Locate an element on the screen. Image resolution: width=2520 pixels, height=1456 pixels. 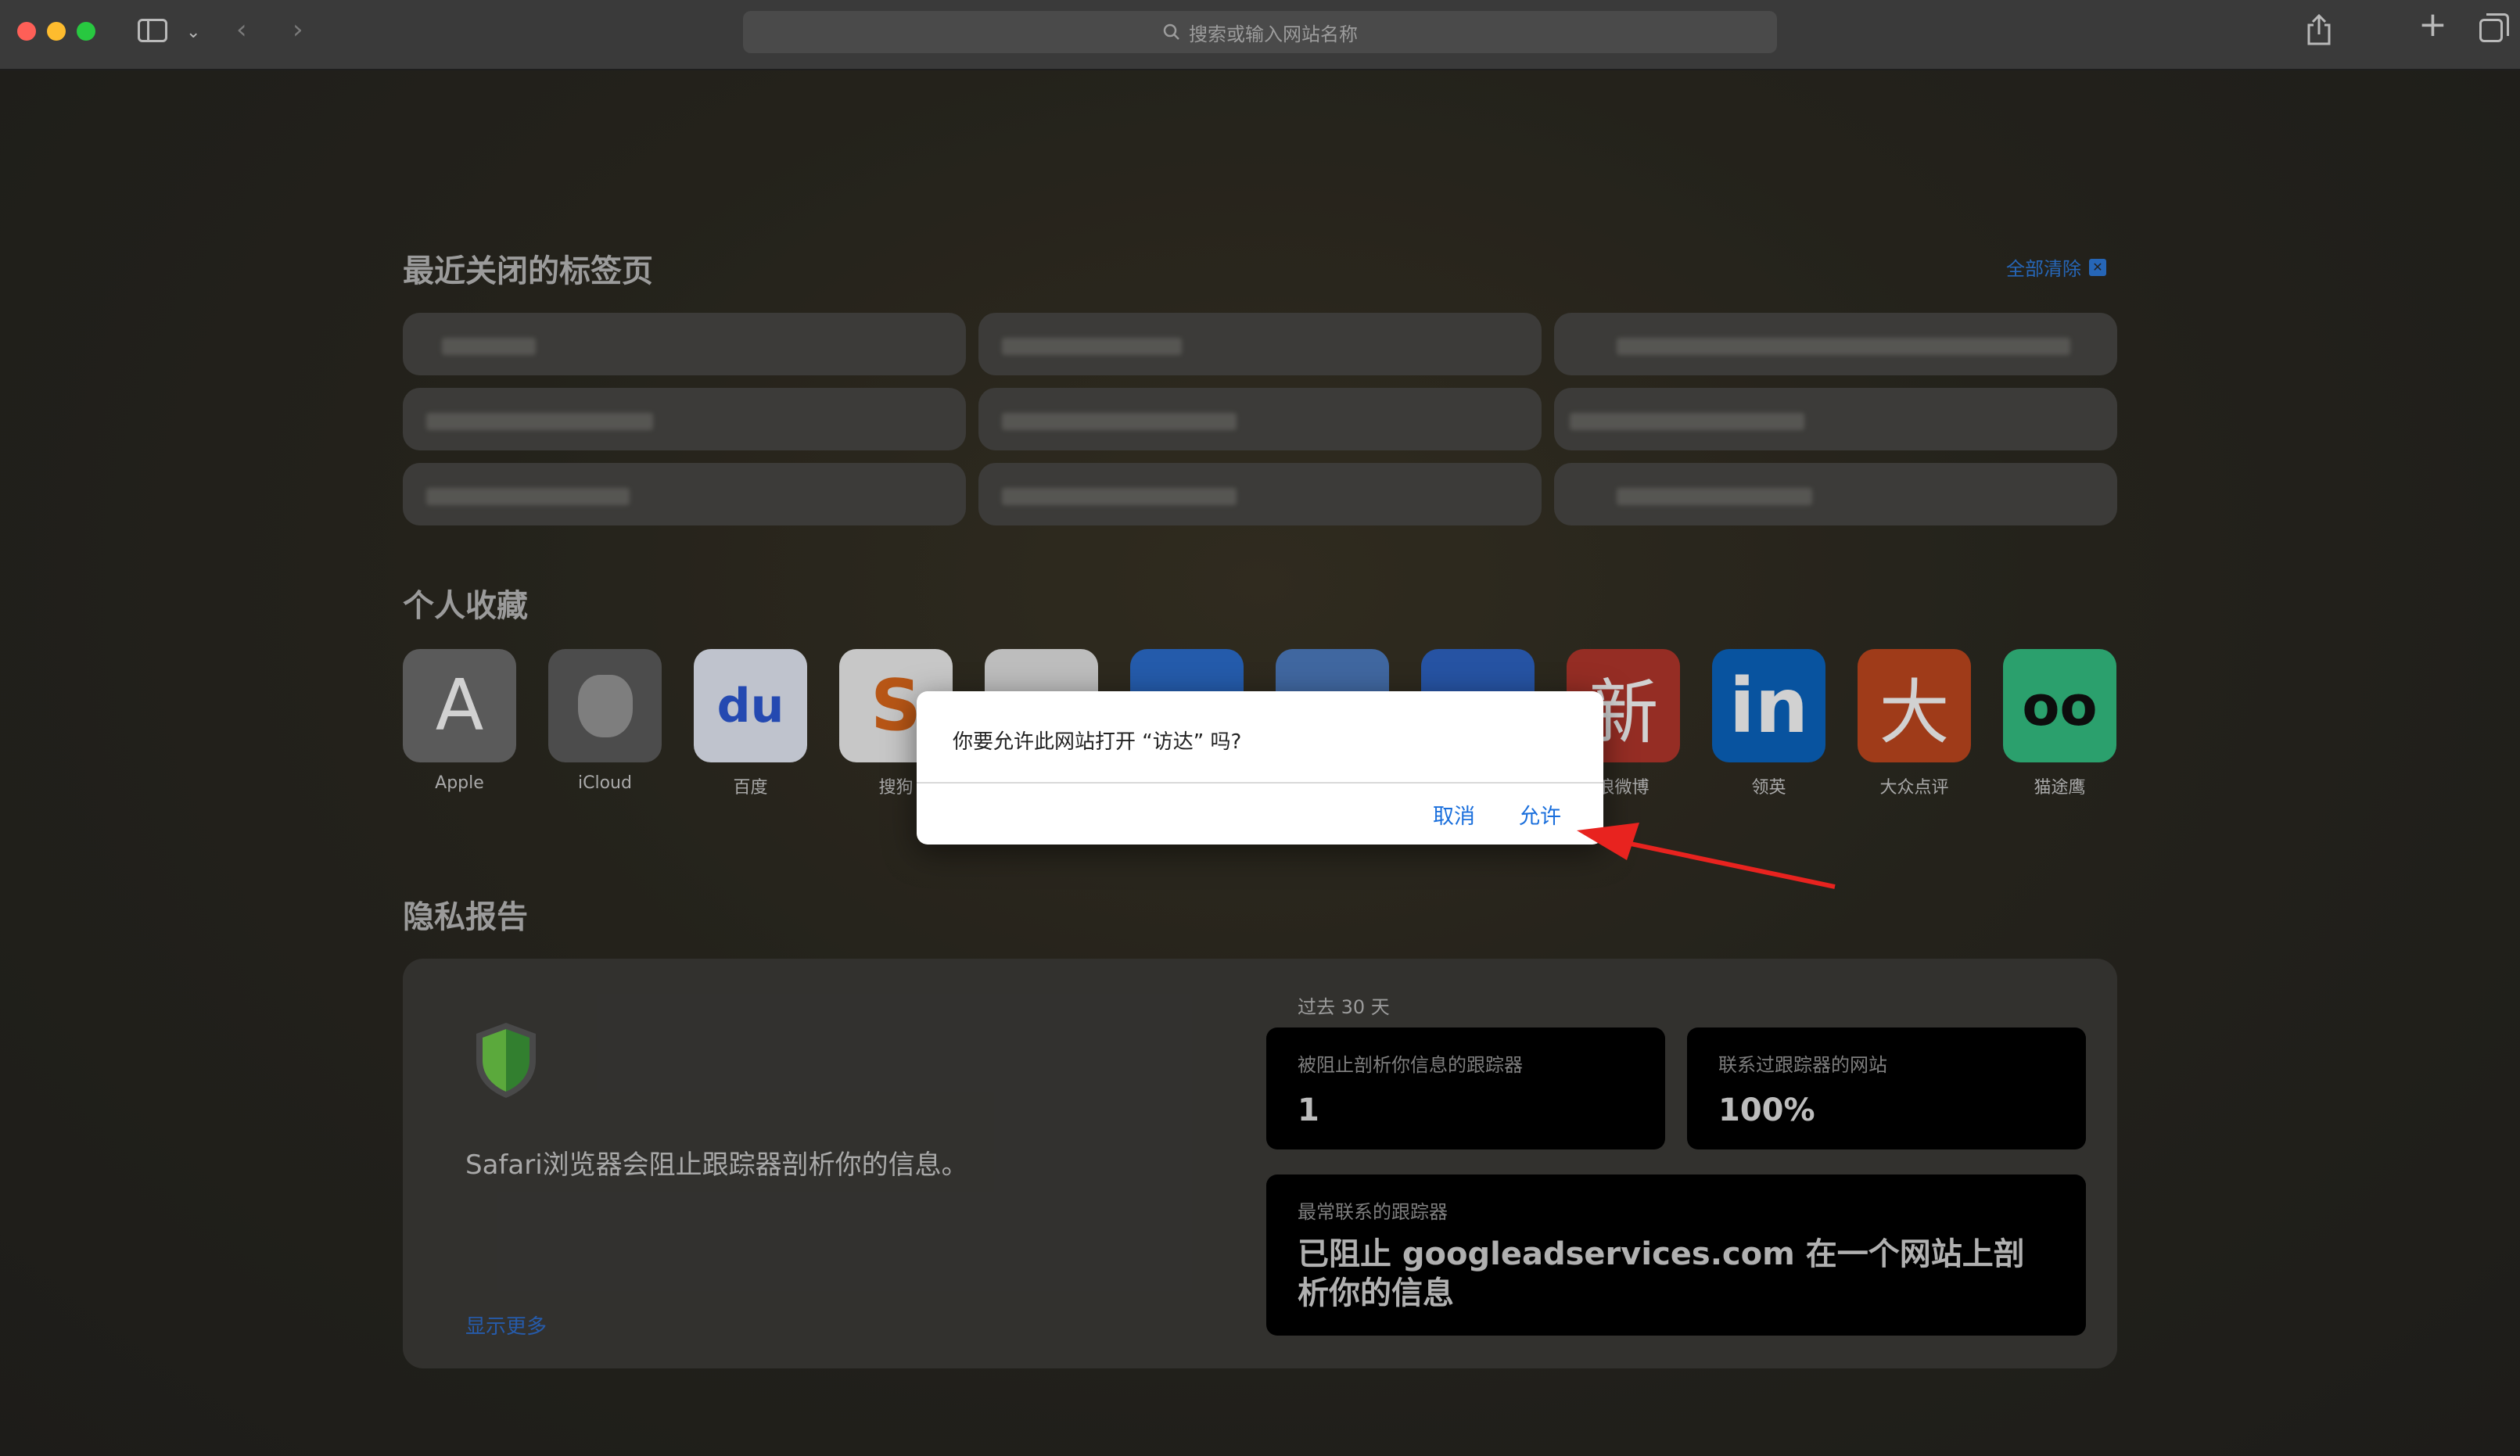
close-window-button is located at coordinates (26, 31).